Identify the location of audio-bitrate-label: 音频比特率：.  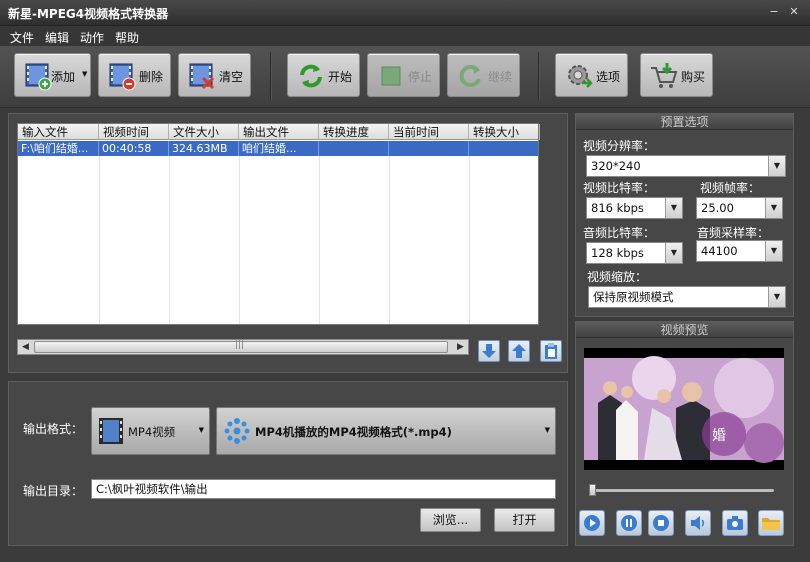
(619, 233).